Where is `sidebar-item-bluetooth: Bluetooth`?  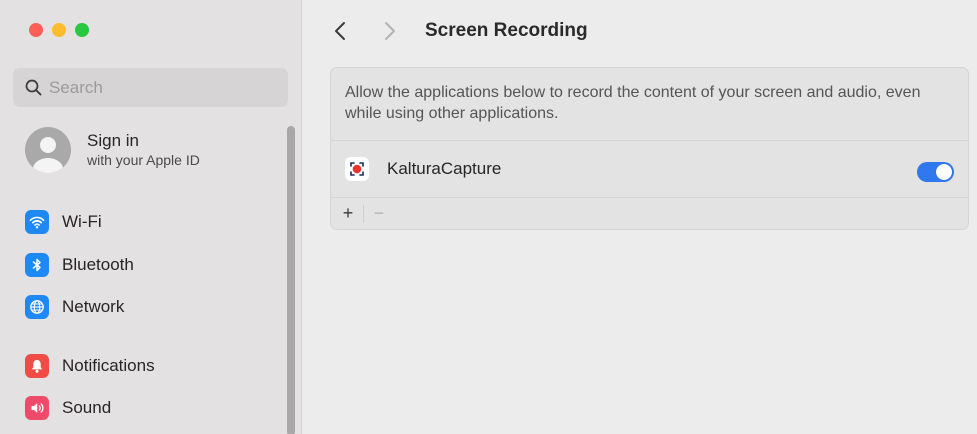 sidebar-item-bluetooth: Bluetooth is located at coordinates (79, 265).